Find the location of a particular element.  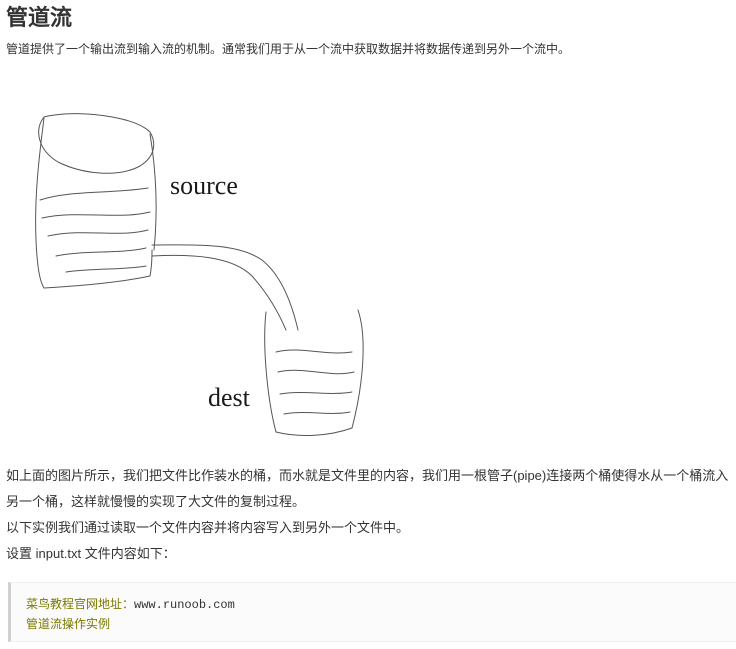

pipe-lower is located at coordinates (219, 292).